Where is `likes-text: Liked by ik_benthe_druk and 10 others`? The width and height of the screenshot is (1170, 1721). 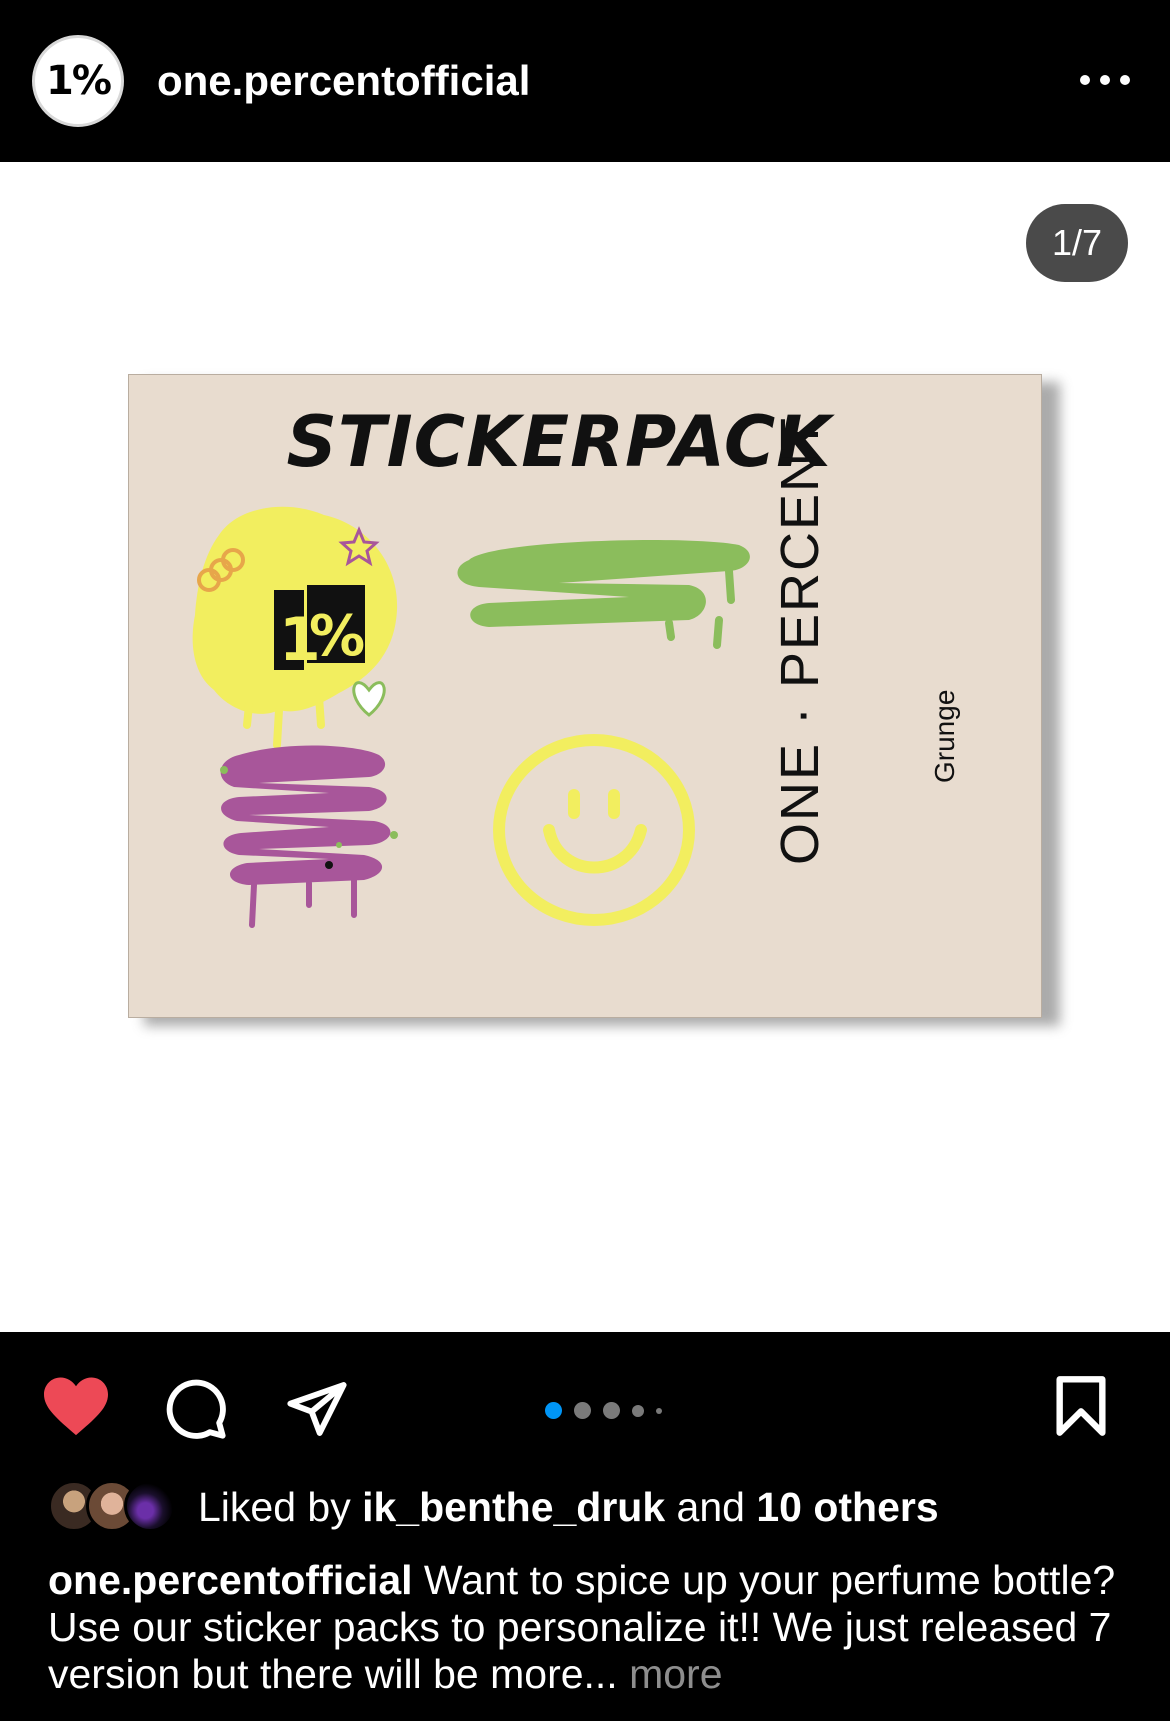
likes-text: Liked by ik_benthe_druk and 10 others is located at coordinates (568, 1507).